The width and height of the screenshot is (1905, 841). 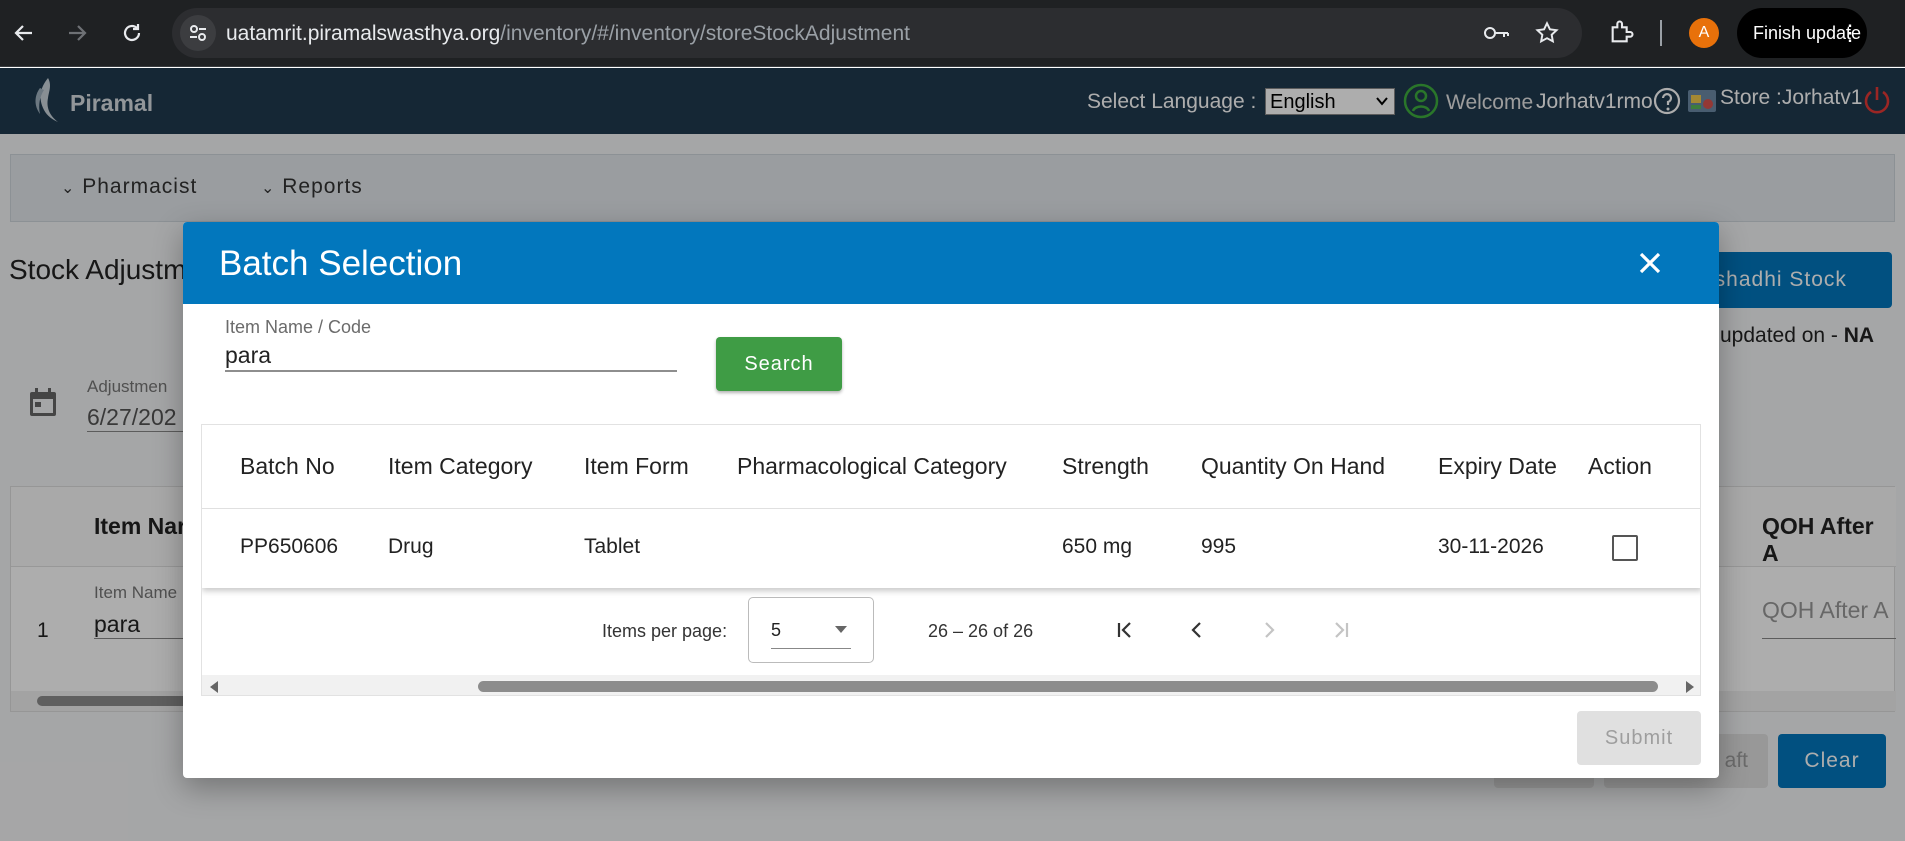 I want to click on header-divider, so click(x=951, y=508).